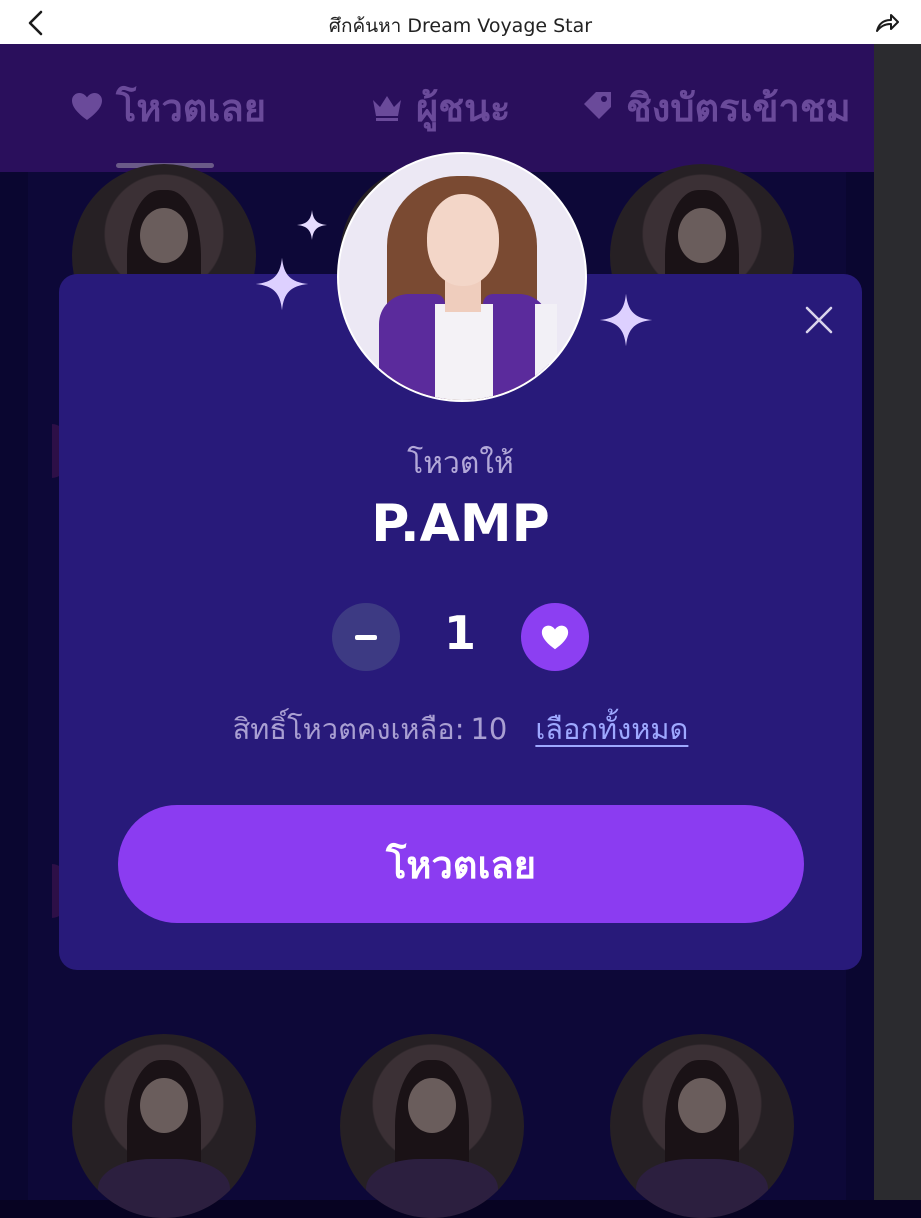 This screenshot has width=921, height=1218. I want to click on vote-for-label: โหวตให้, so click(460, 463).